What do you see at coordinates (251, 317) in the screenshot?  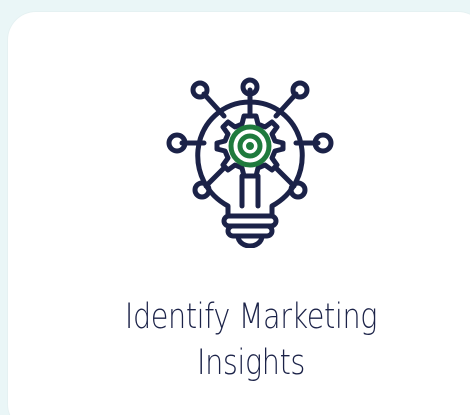 I see `card-title-line-1: Identify Marketing` at bounding box center [251, 317].